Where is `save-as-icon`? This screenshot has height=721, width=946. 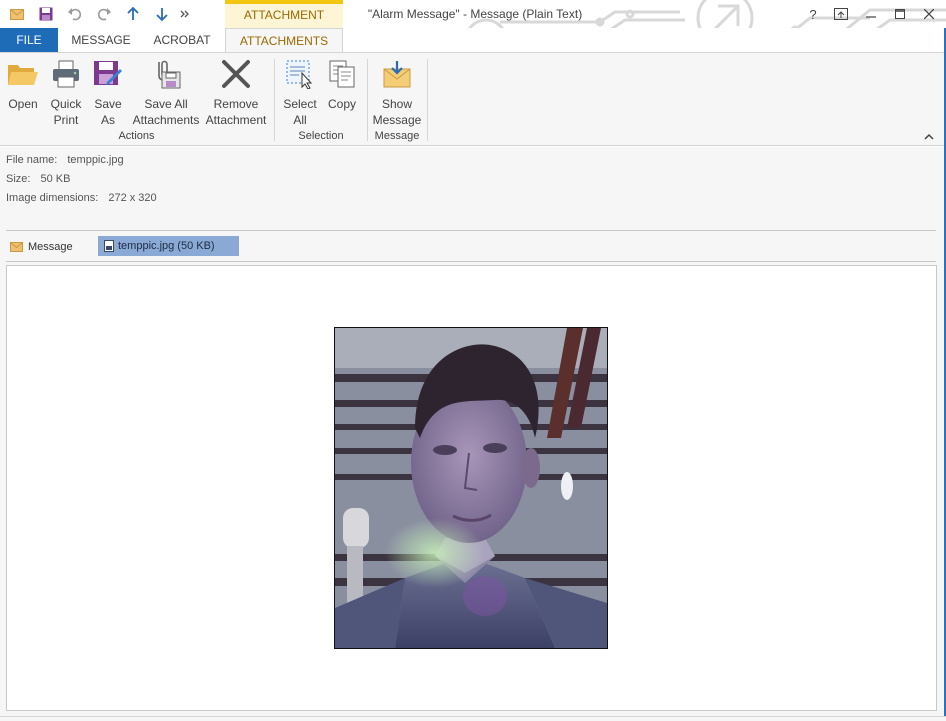 save-as-icon is located at coordinates (108, 73).